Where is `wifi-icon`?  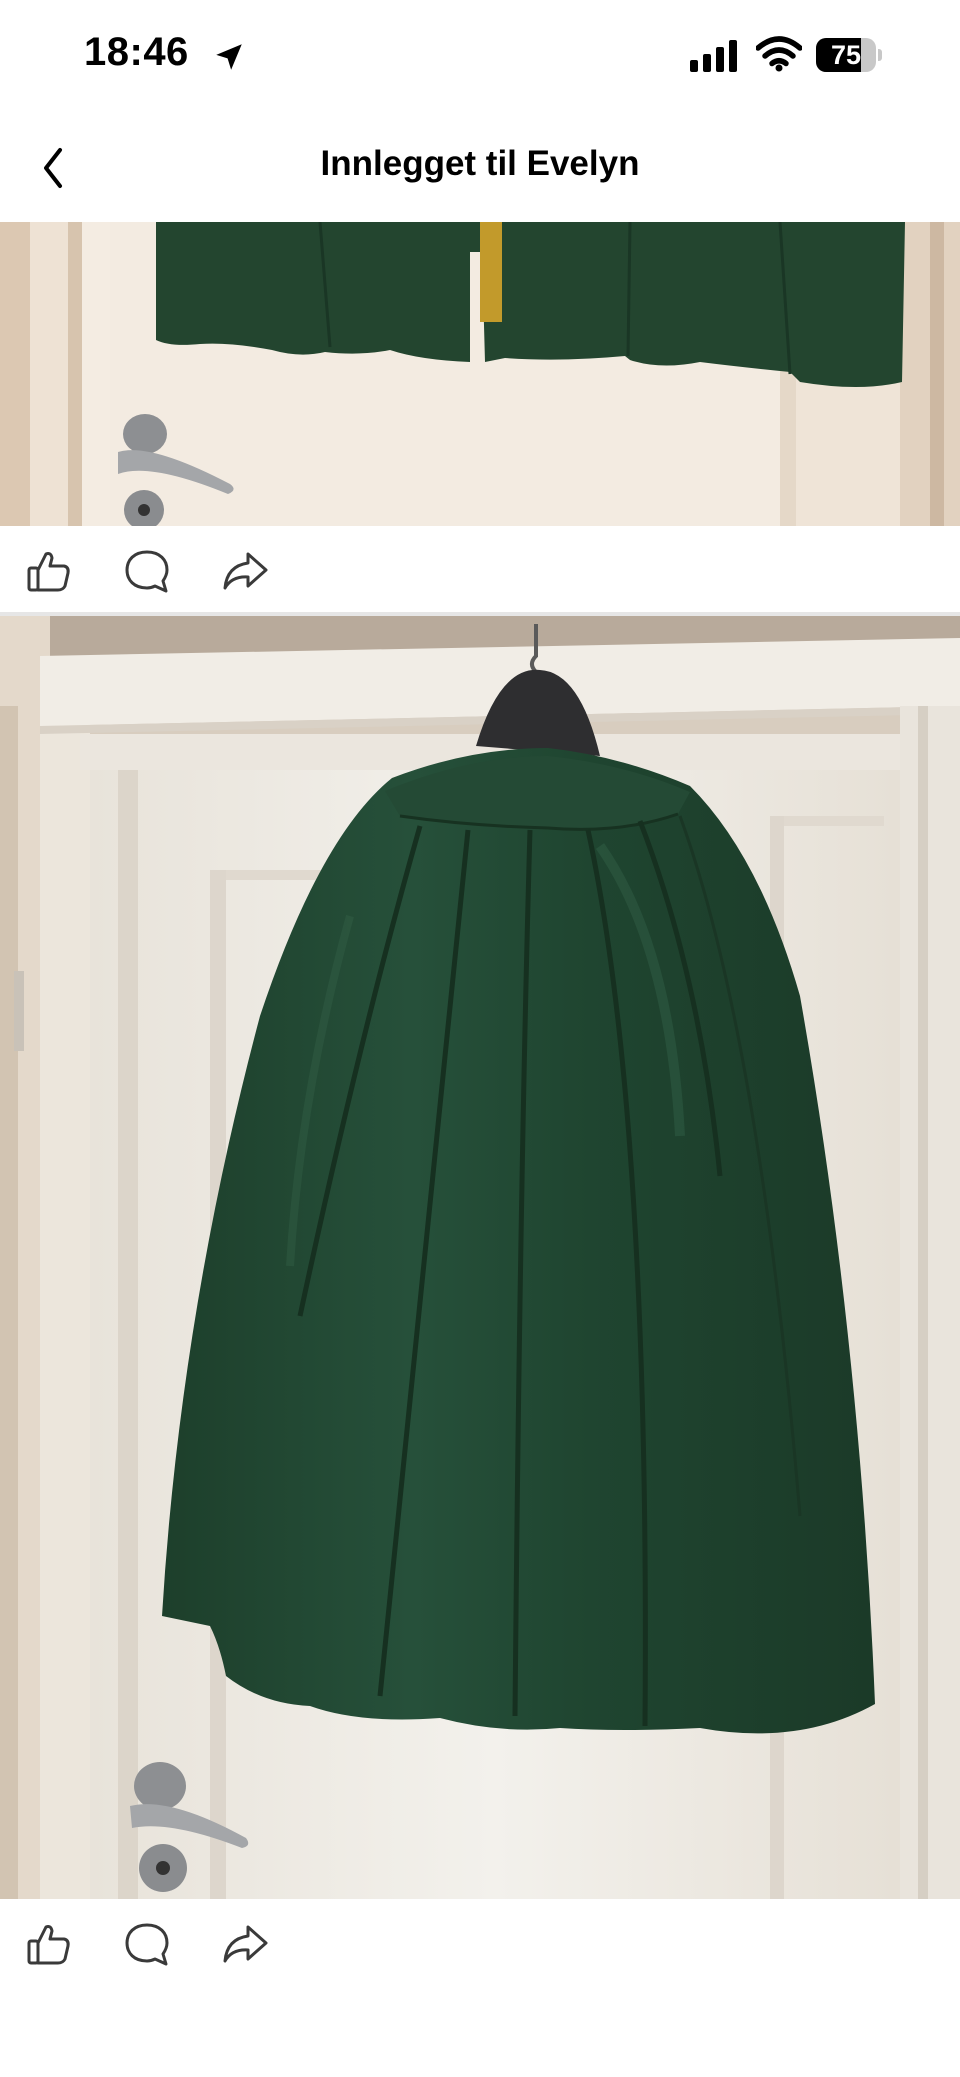 wifi-icon is located at coordinates (779, 54).